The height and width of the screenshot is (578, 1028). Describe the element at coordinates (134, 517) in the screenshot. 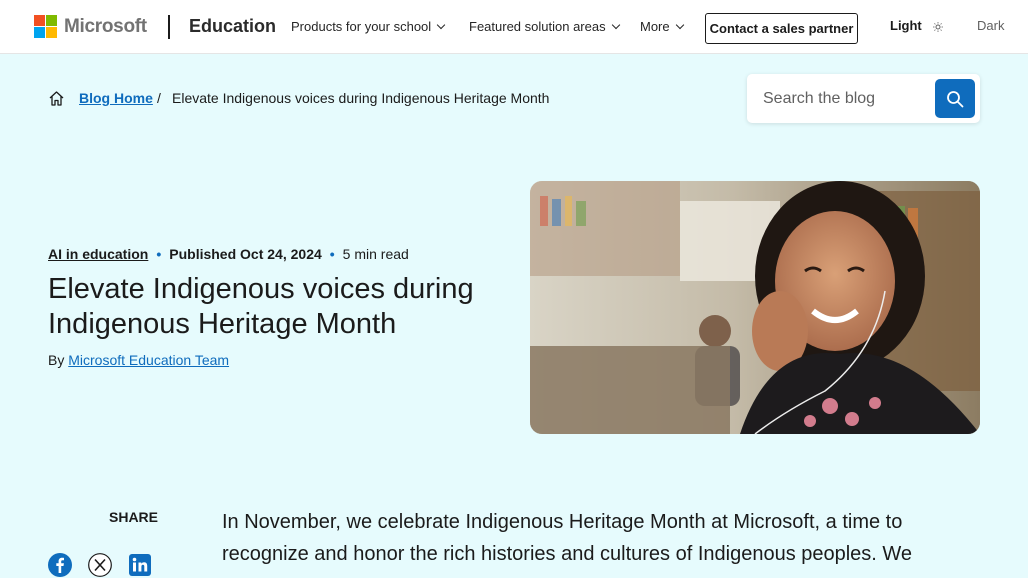

I see `share-label: SHARE` at that location.